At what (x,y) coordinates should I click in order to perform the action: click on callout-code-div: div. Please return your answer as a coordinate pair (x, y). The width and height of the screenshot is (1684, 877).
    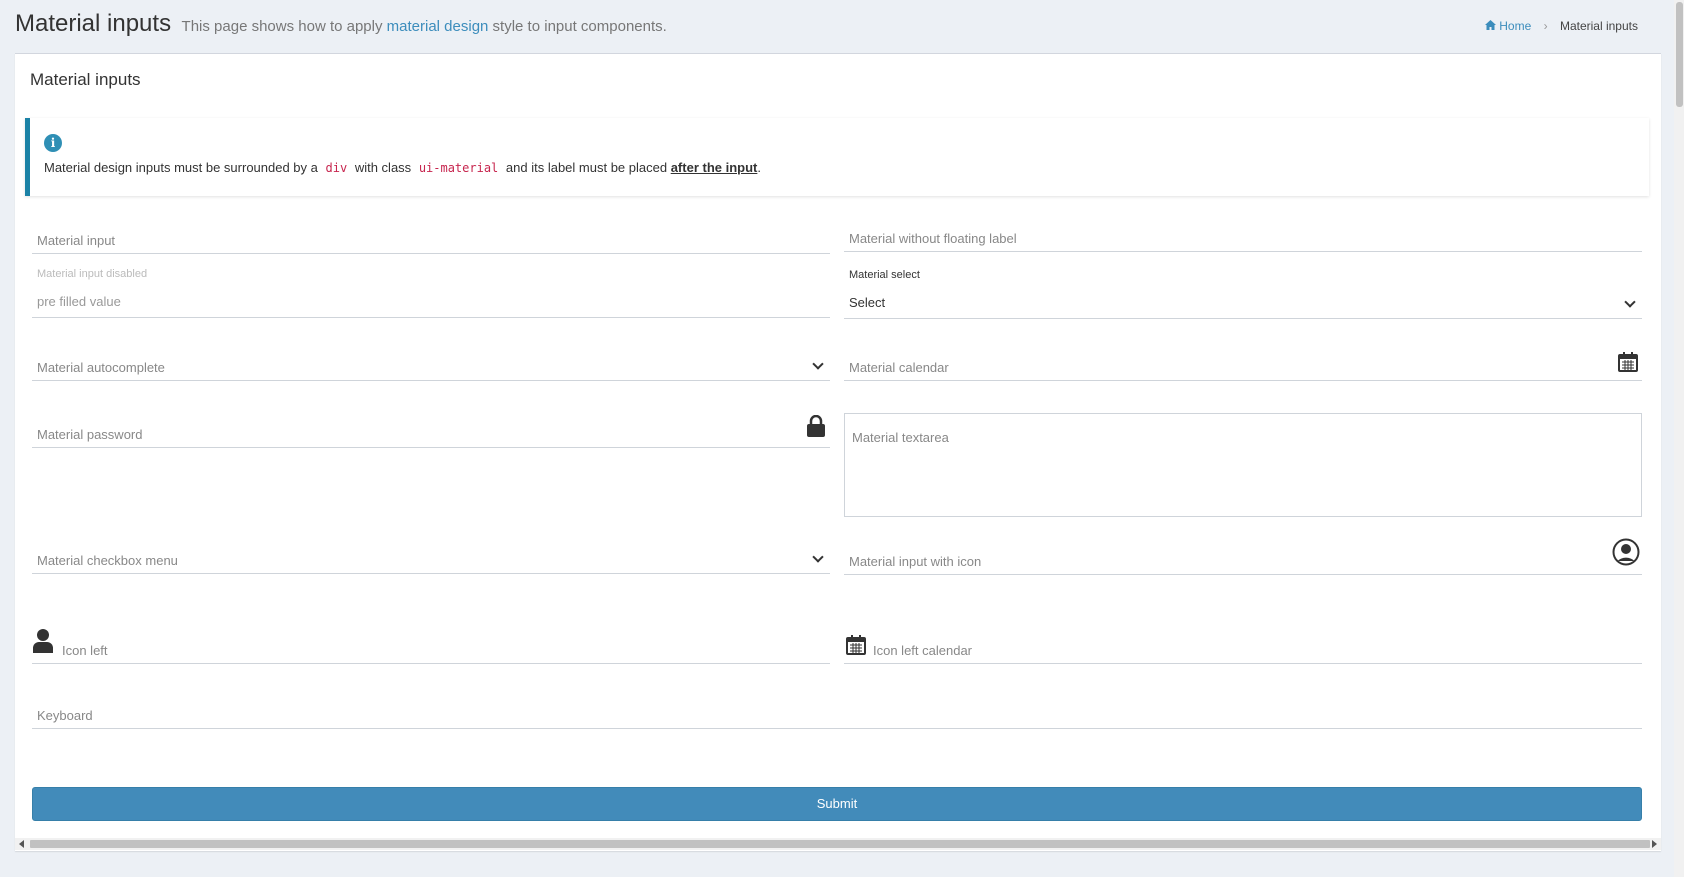
    Looking at the image, I should click on (336, 168).